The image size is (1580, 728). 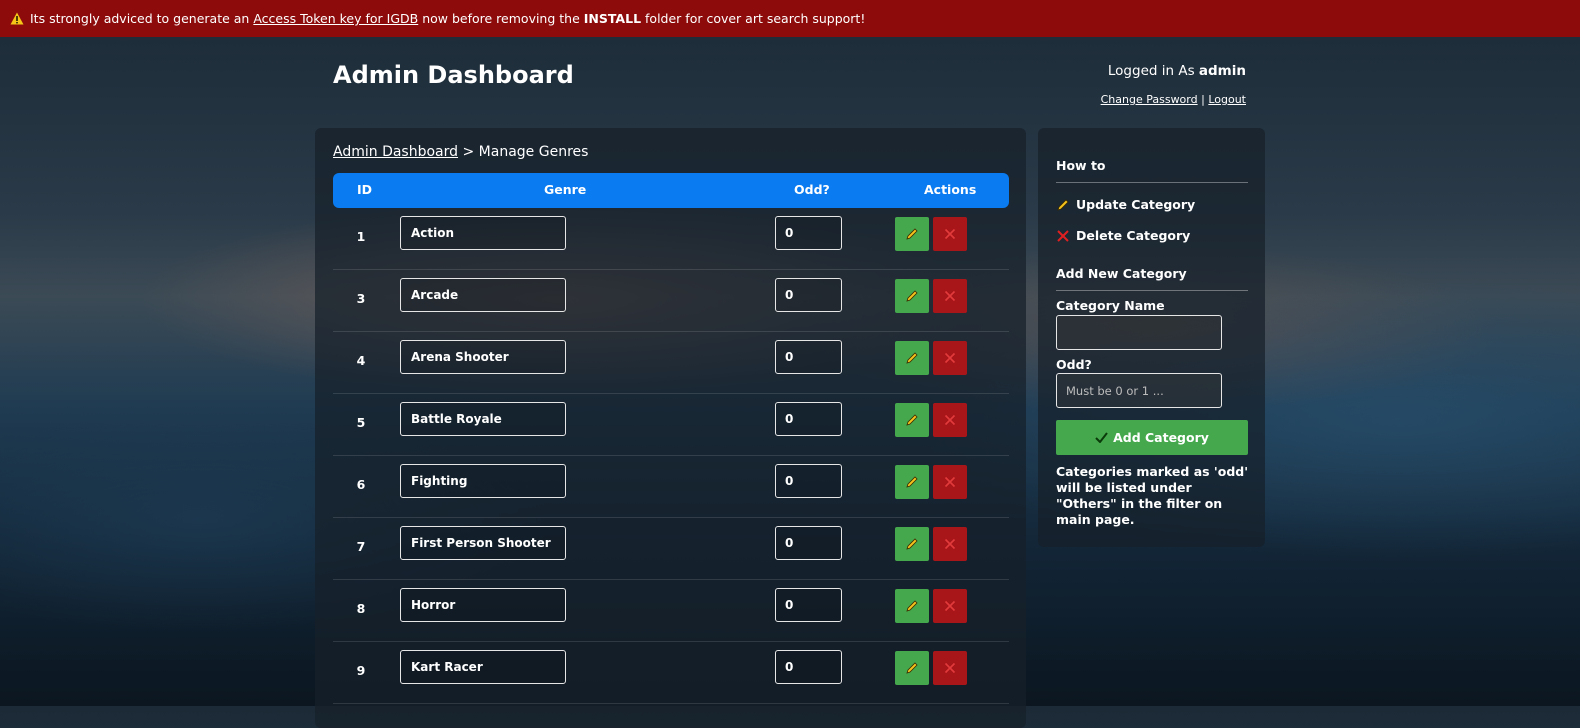 I want to click on table-row: 8, so click(x=671, y=611).